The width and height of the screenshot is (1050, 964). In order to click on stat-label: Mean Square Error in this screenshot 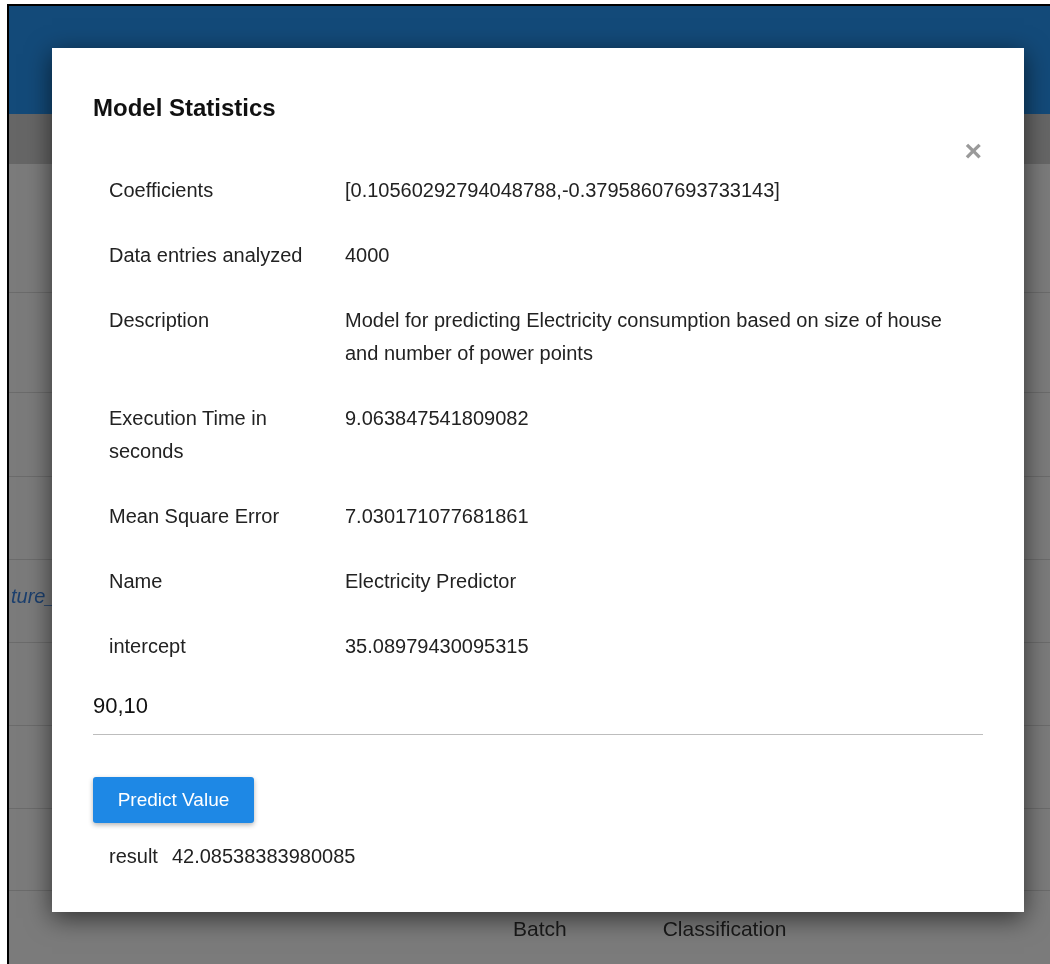, I will do `click(195, 516)`.